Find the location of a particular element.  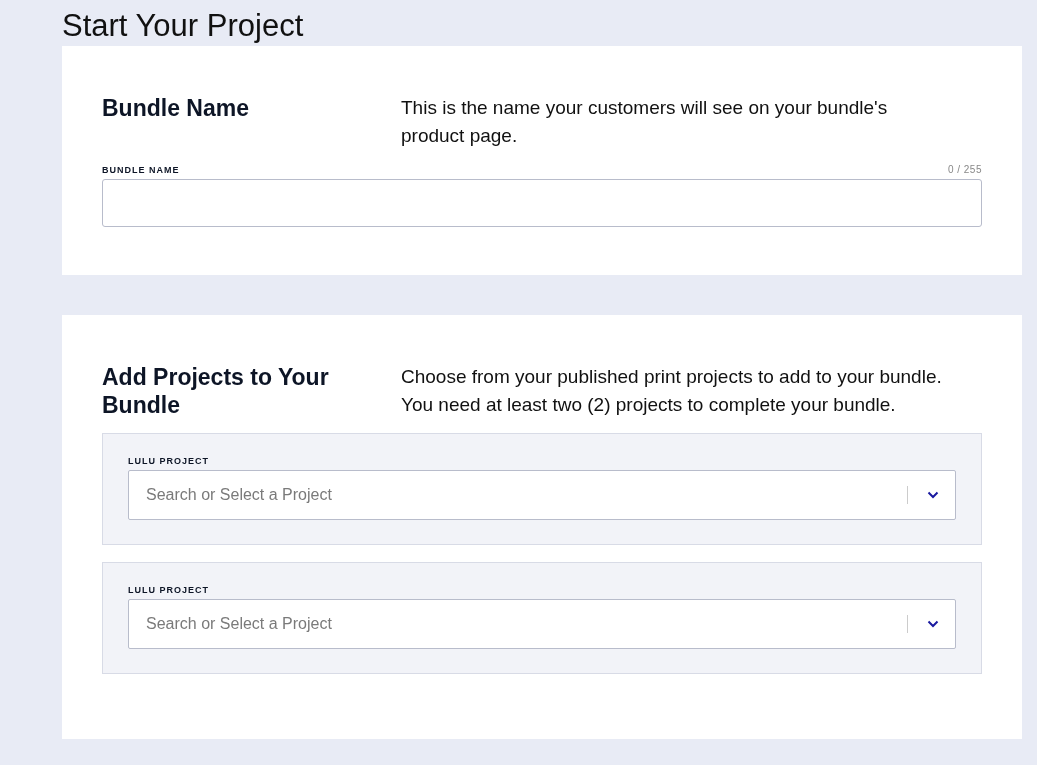

section-heading: Bundle Name is located at coordinates (176, 108).